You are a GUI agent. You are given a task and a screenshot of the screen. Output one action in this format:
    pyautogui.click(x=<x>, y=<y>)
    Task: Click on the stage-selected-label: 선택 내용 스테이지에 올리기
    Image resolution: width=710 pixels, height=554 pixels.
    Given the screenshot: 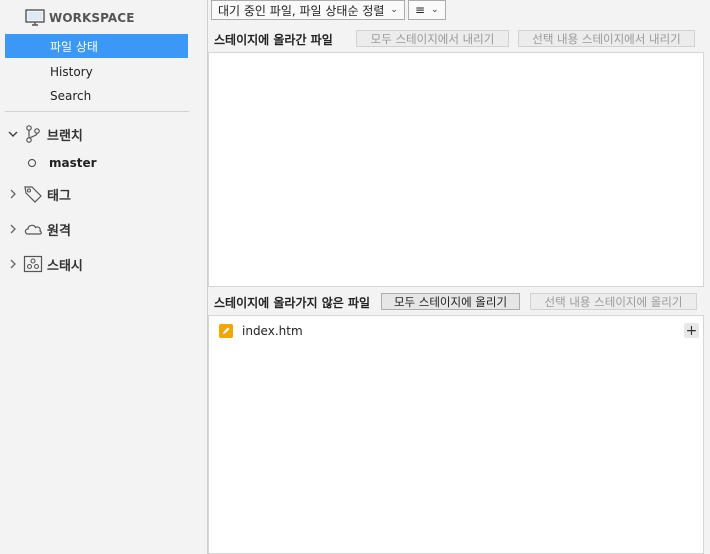 What is the action you would take?
    pyautogui.click(x=613, y=301)
    